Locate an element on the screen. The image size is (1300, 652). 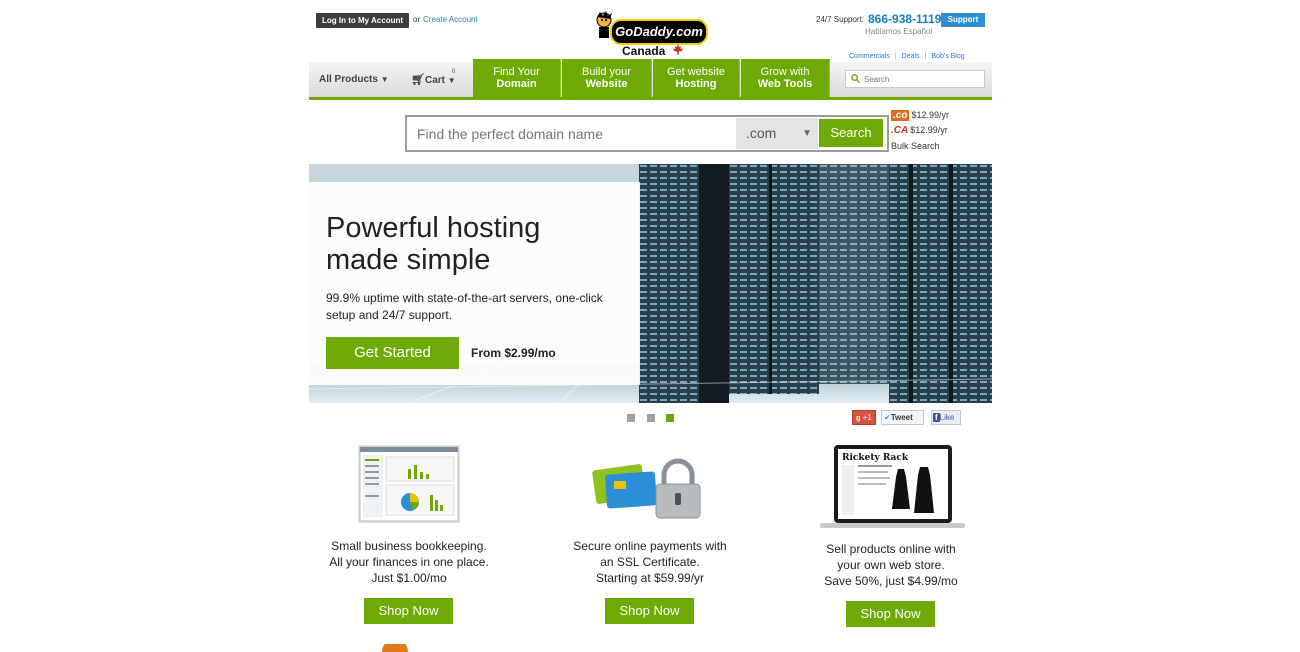
product-line1: Small business bookkeeping. is located at coordinates (409, 546).